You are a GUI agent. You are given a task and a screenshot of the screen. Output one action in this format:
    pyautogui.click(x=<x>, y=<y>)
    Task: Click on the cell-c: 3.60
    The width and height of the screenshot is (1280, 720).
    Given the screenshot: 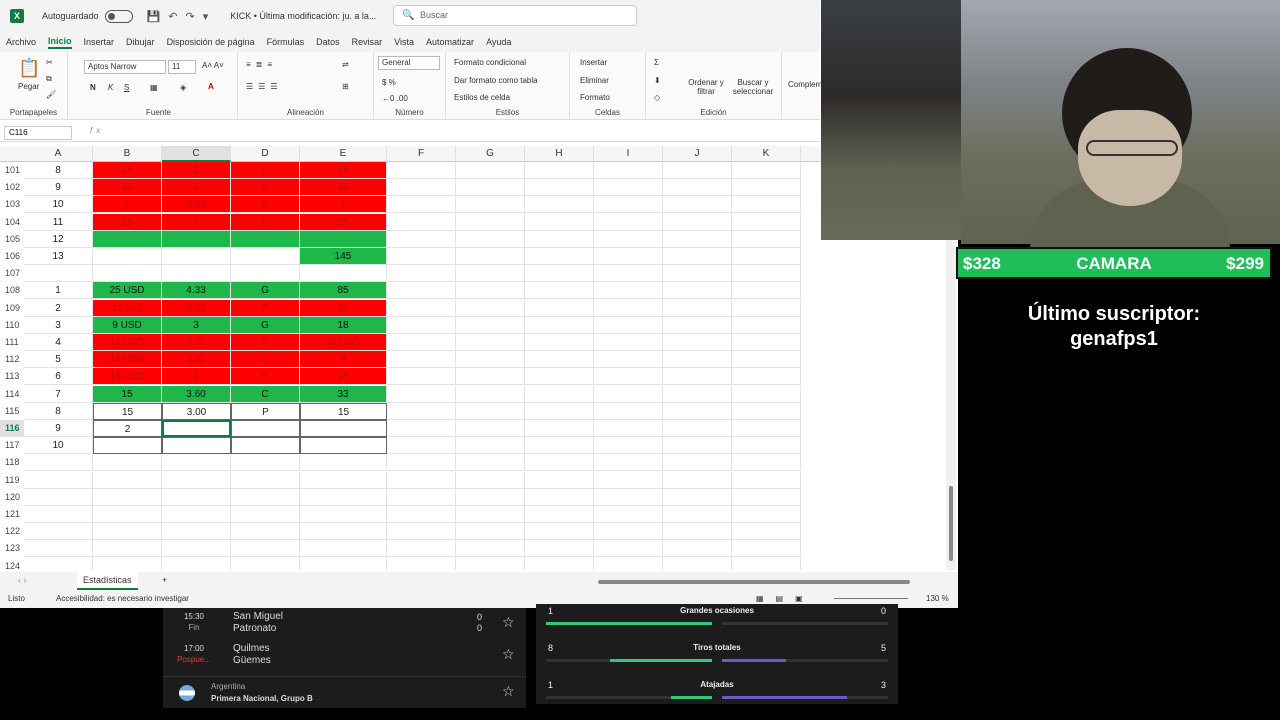 What is the action you would take?
    pyautogui.click(x=196, y=394)
    